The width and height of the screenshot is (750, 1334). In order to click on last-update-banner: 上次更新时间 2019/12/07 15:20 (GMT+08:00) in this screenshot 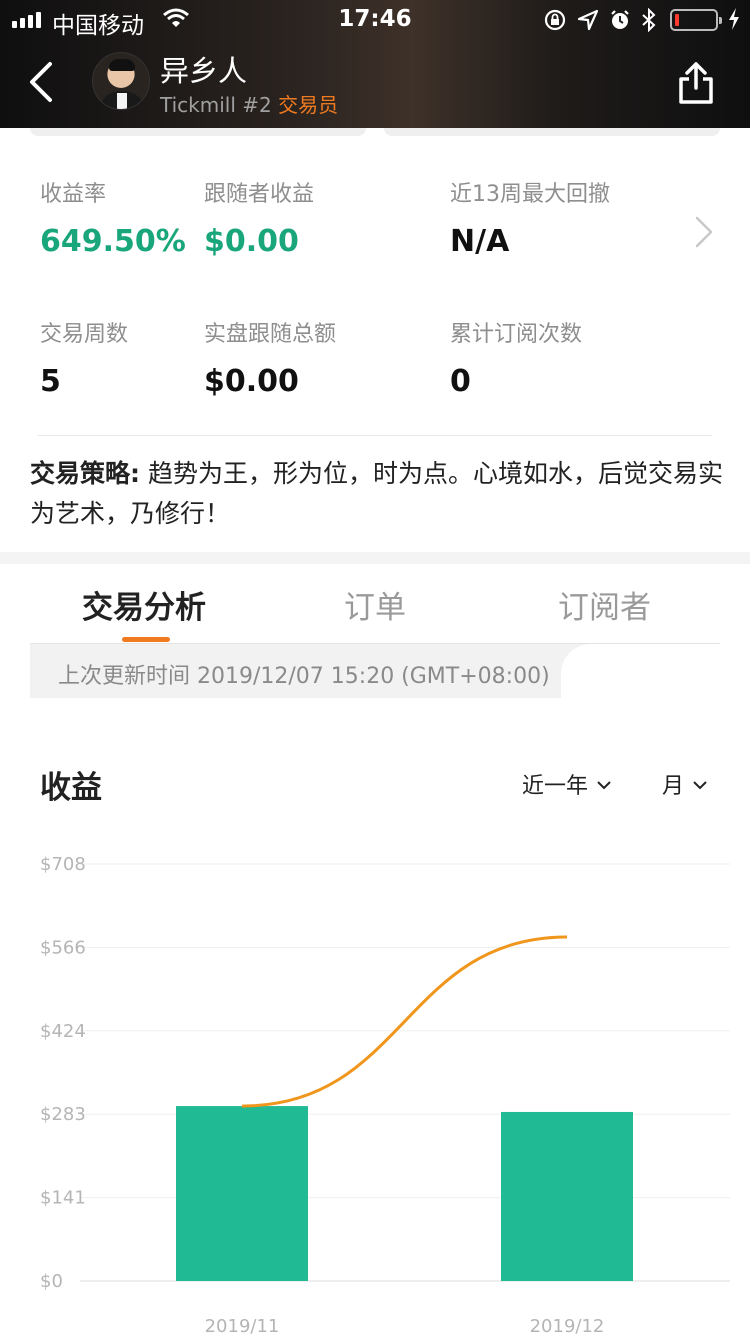, I will do `click(310, 671)`.